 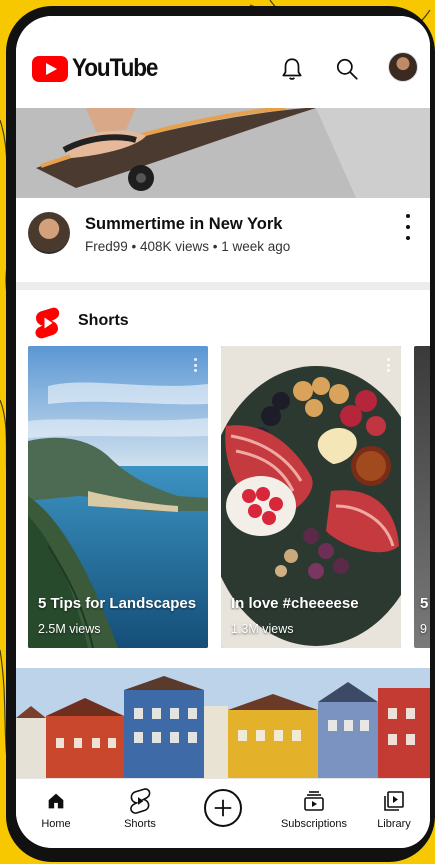 I want to click on search-icon, so click(x=347, y=69).